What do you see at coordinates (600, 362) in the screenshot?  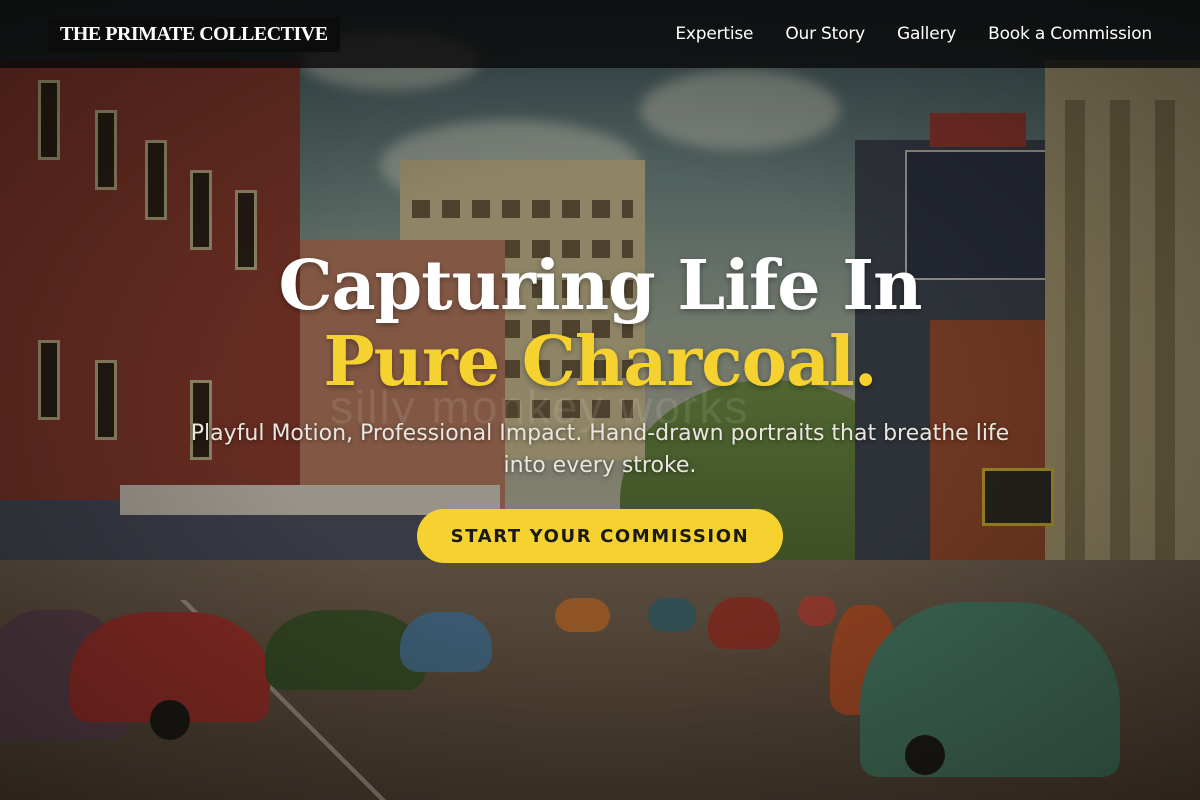 I see `headline-accent: Pure Charcoal.` at bounding box center [600, 362].